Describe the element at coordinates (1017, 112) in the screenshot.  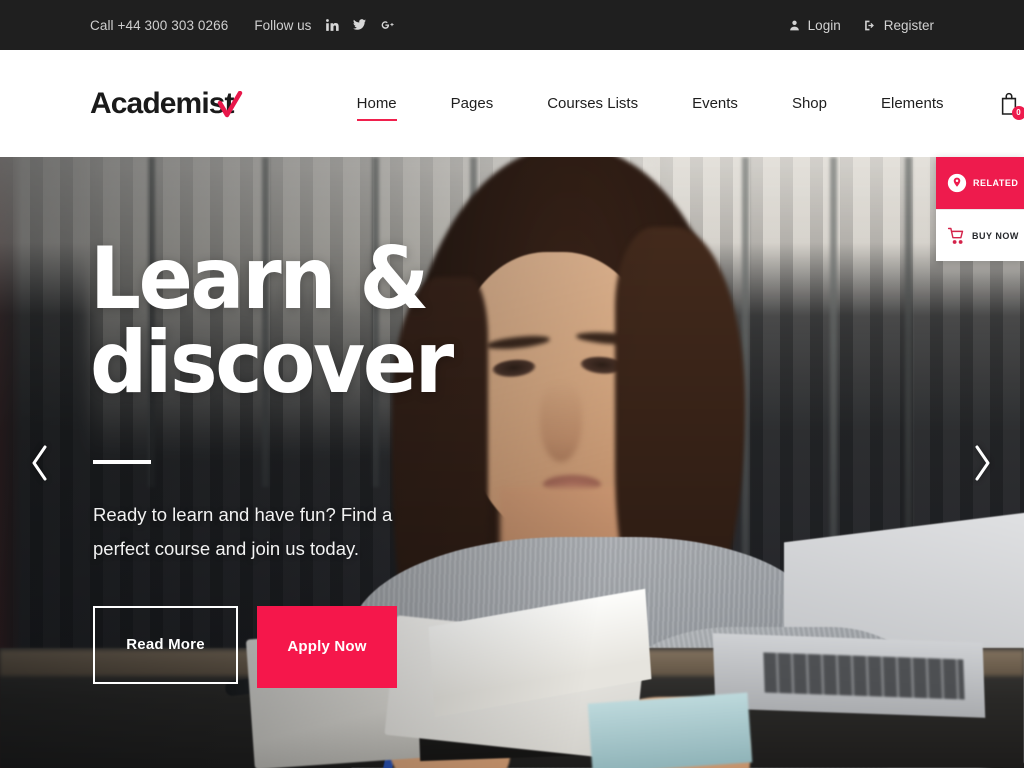
I see `cart-count-badge: 0` at that location.